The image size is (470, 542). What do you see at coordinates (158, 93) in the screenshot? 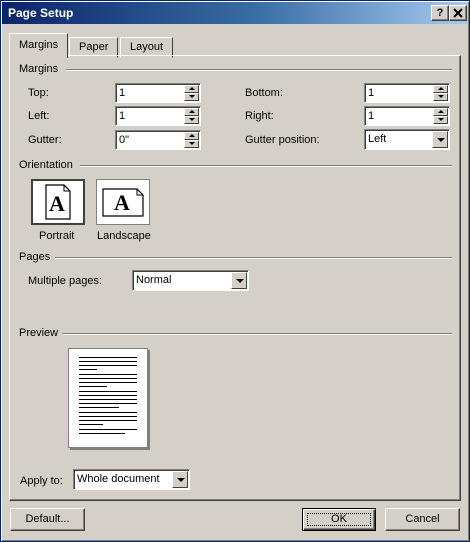
I see `top-margin-spinner: 1` at bounding box center [158, 93].